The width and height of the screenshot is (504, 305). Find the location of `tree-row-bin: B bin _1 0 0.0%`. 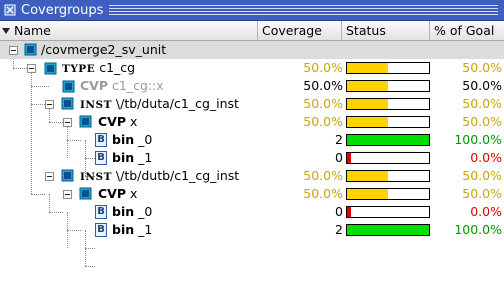

tree-row-bin: B bin _1 0 0.0% is located at coordinates (252, 158).